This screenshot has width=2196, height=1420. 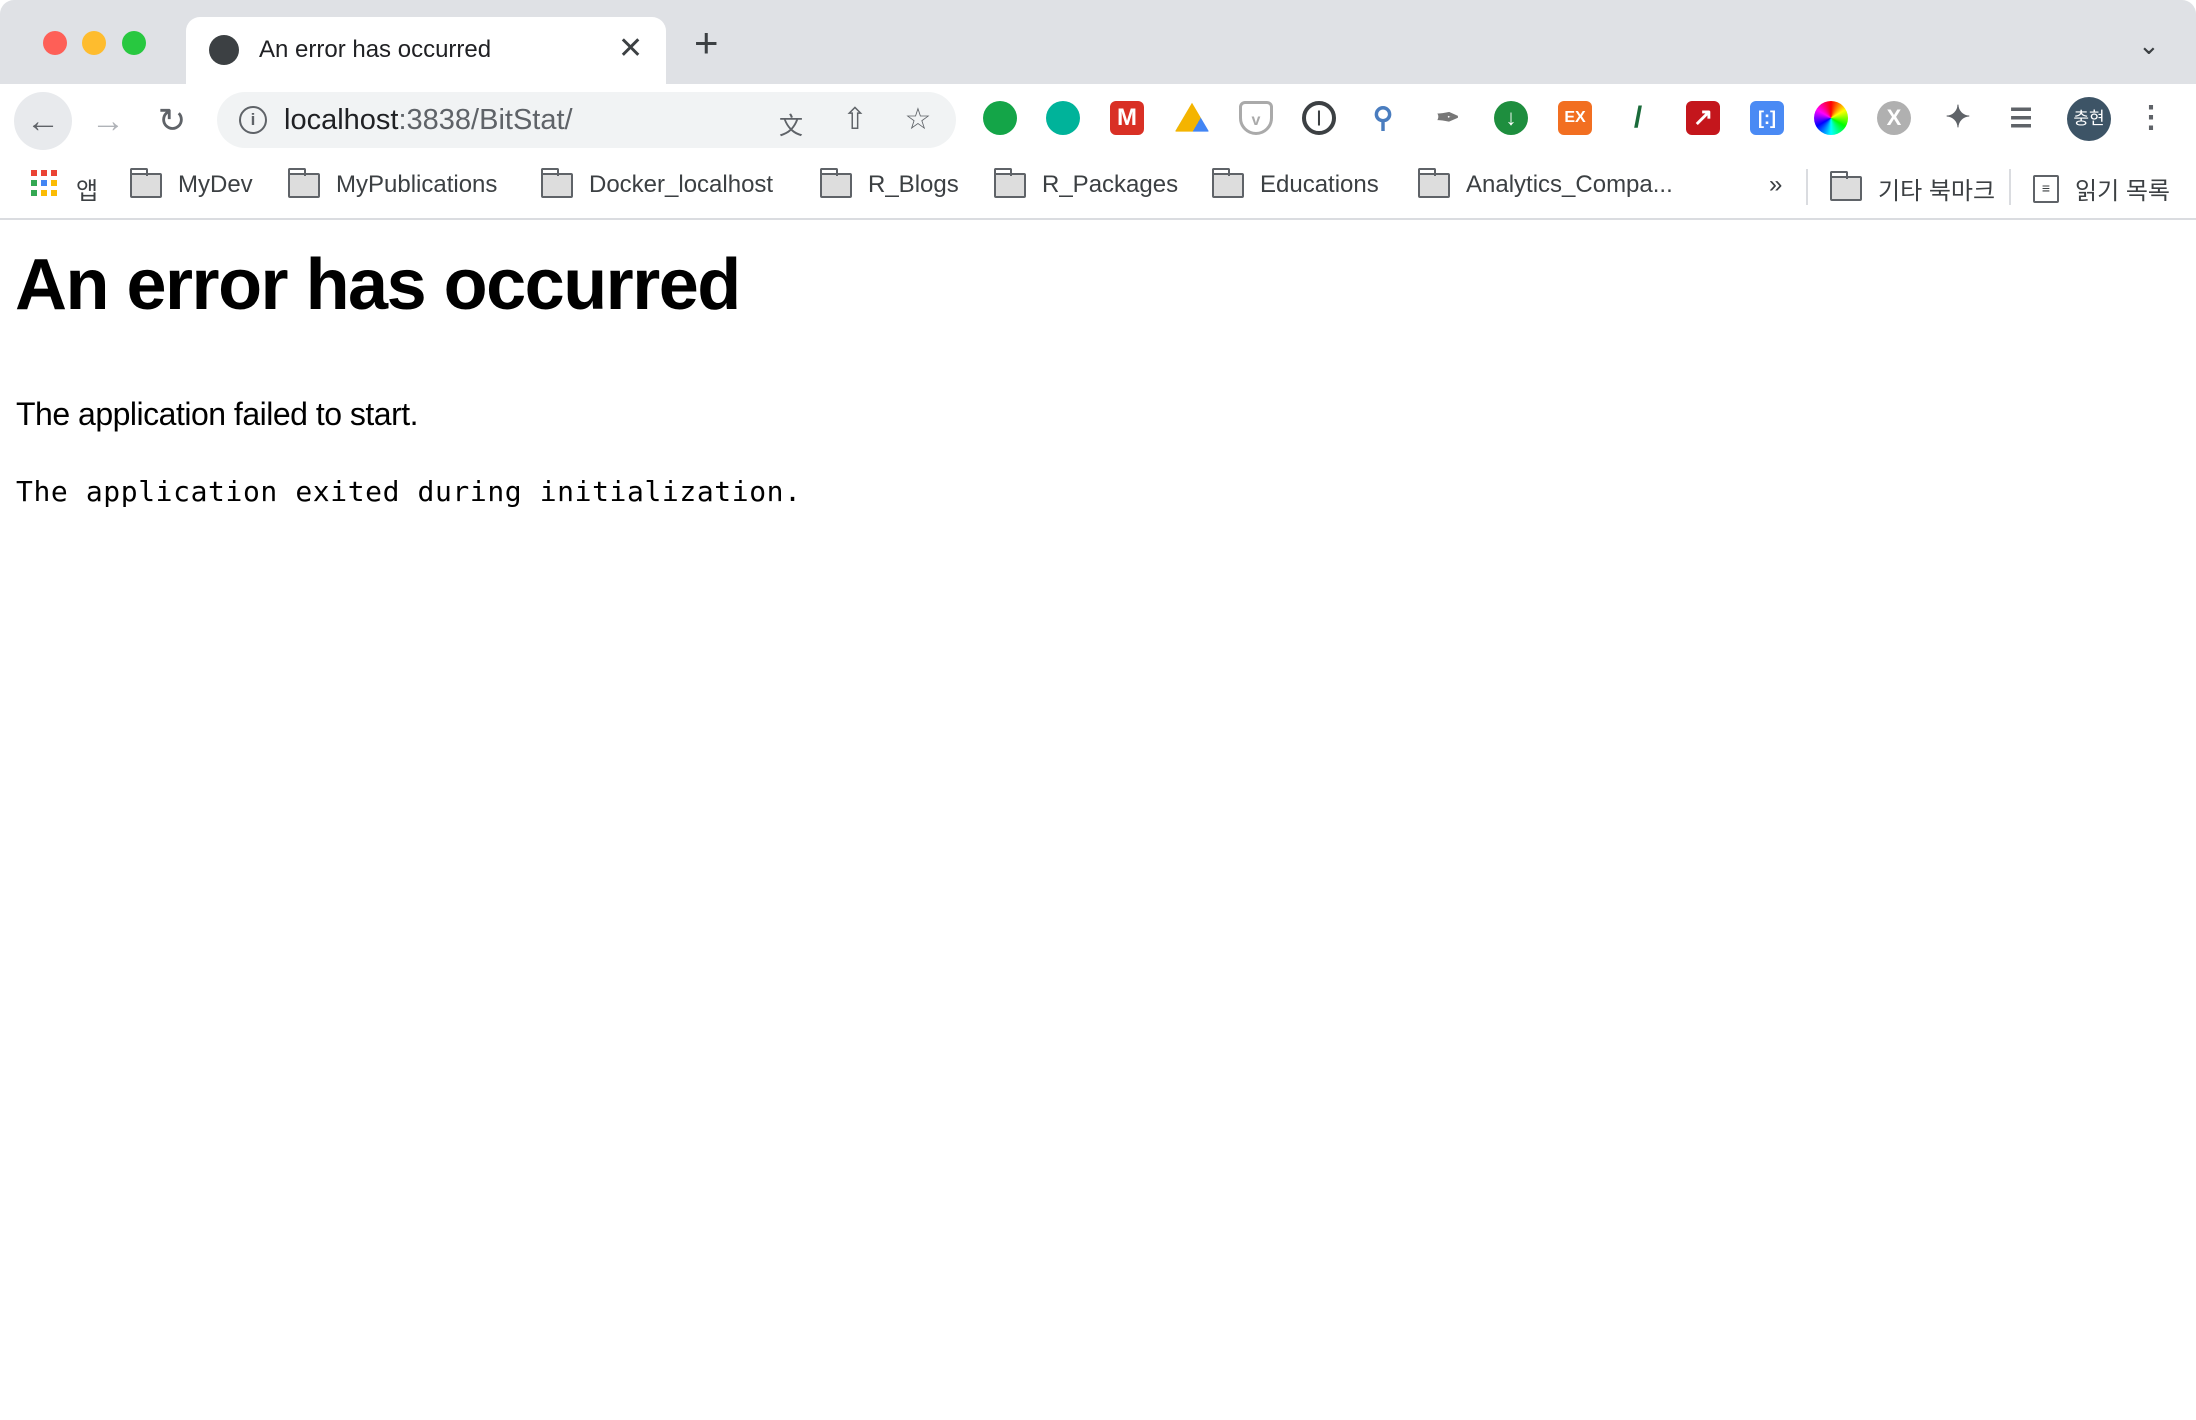 I want to click on bookmark-label: R_Blogs, so click(x=913, y=184).